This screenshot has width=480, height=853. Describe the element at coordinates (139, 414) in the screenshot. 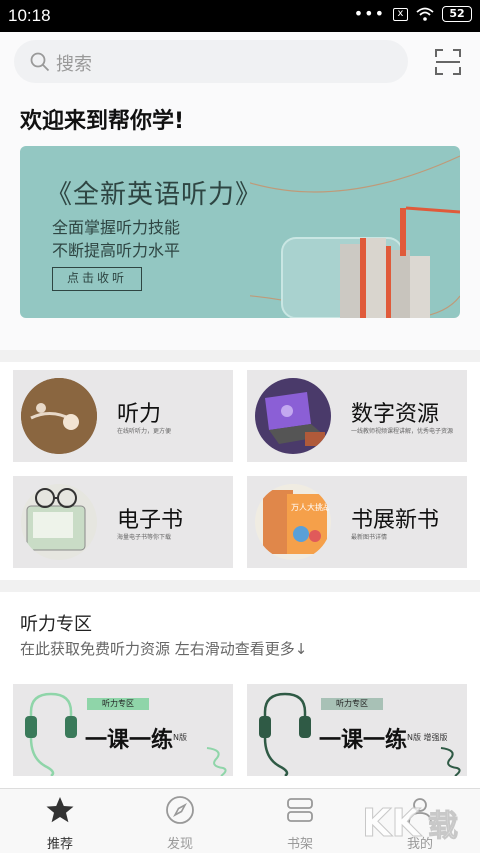

I see `category-name: 听力` at that location.